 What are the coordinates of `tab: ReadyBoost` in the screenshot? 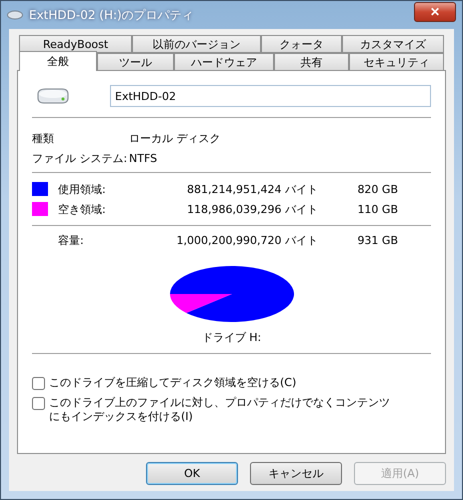 It's located at (75, 44).